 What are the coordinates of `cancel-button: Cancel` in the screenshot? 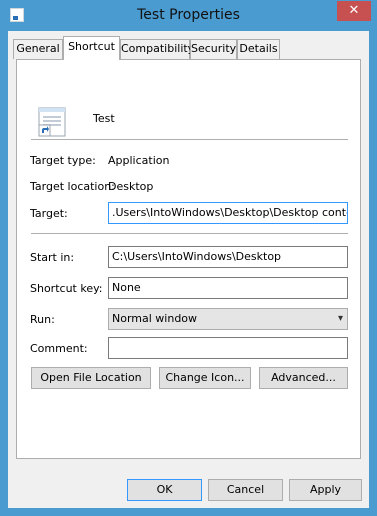 It's located at (245, 490).